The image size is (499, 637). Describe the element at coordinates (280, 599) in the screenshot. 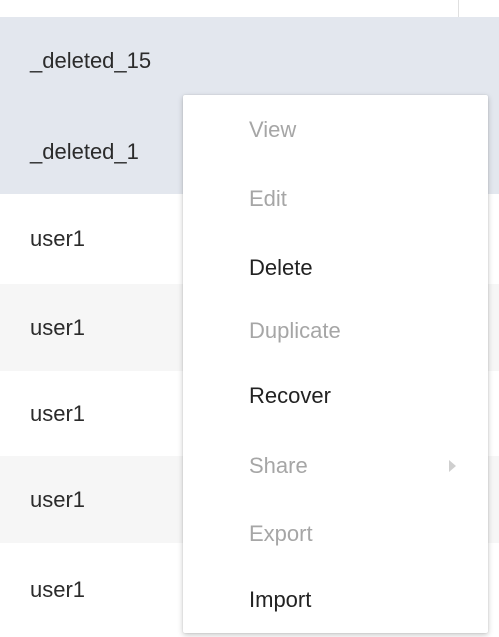

I see `menu-item-label: Import` at that location.